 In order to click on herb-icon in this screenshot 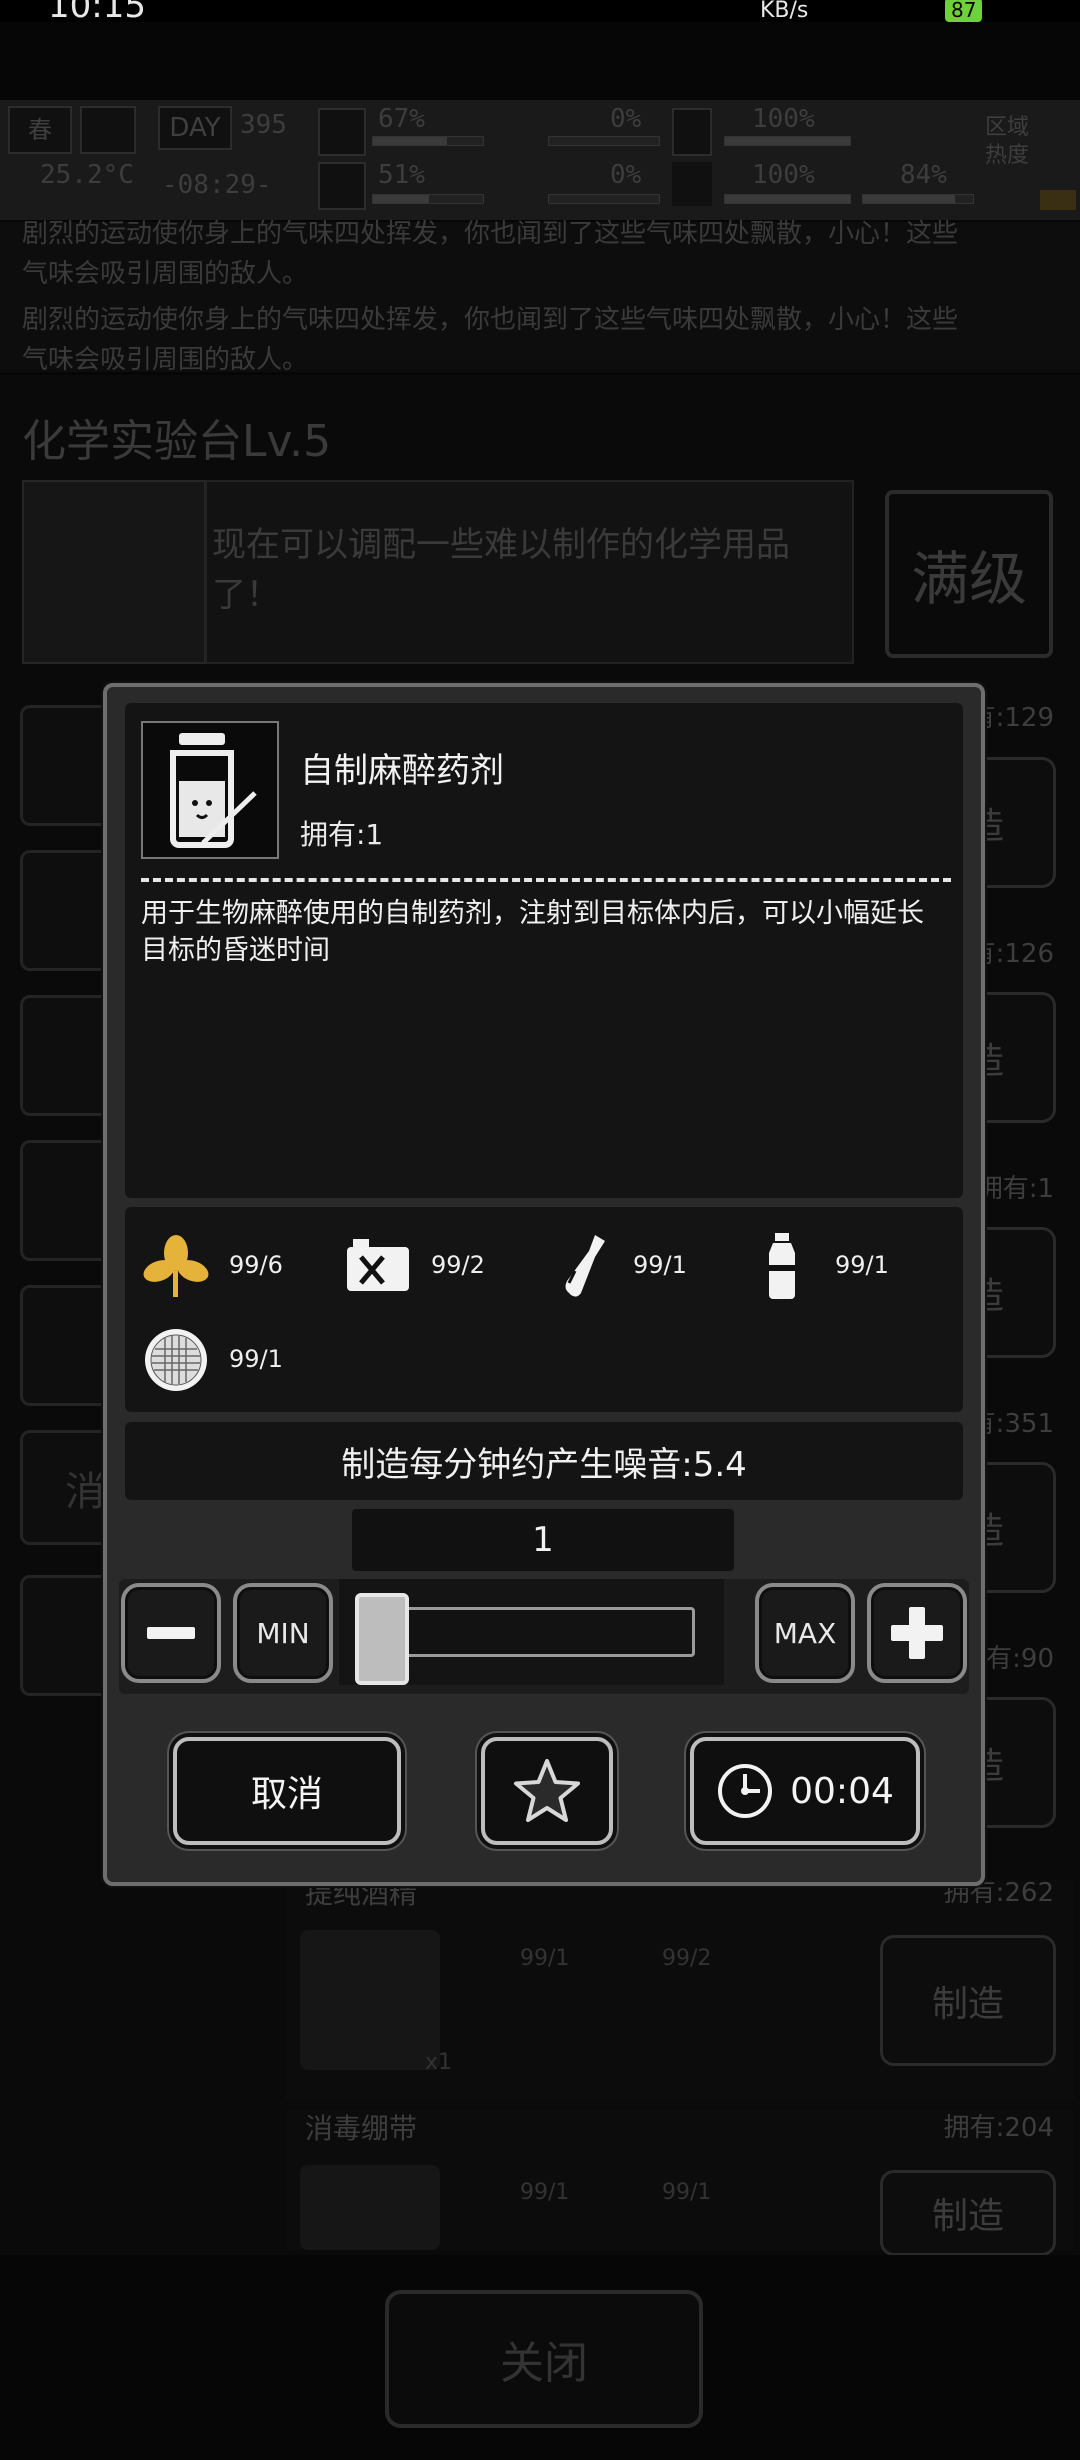, I will do `click(176, 1266)`.